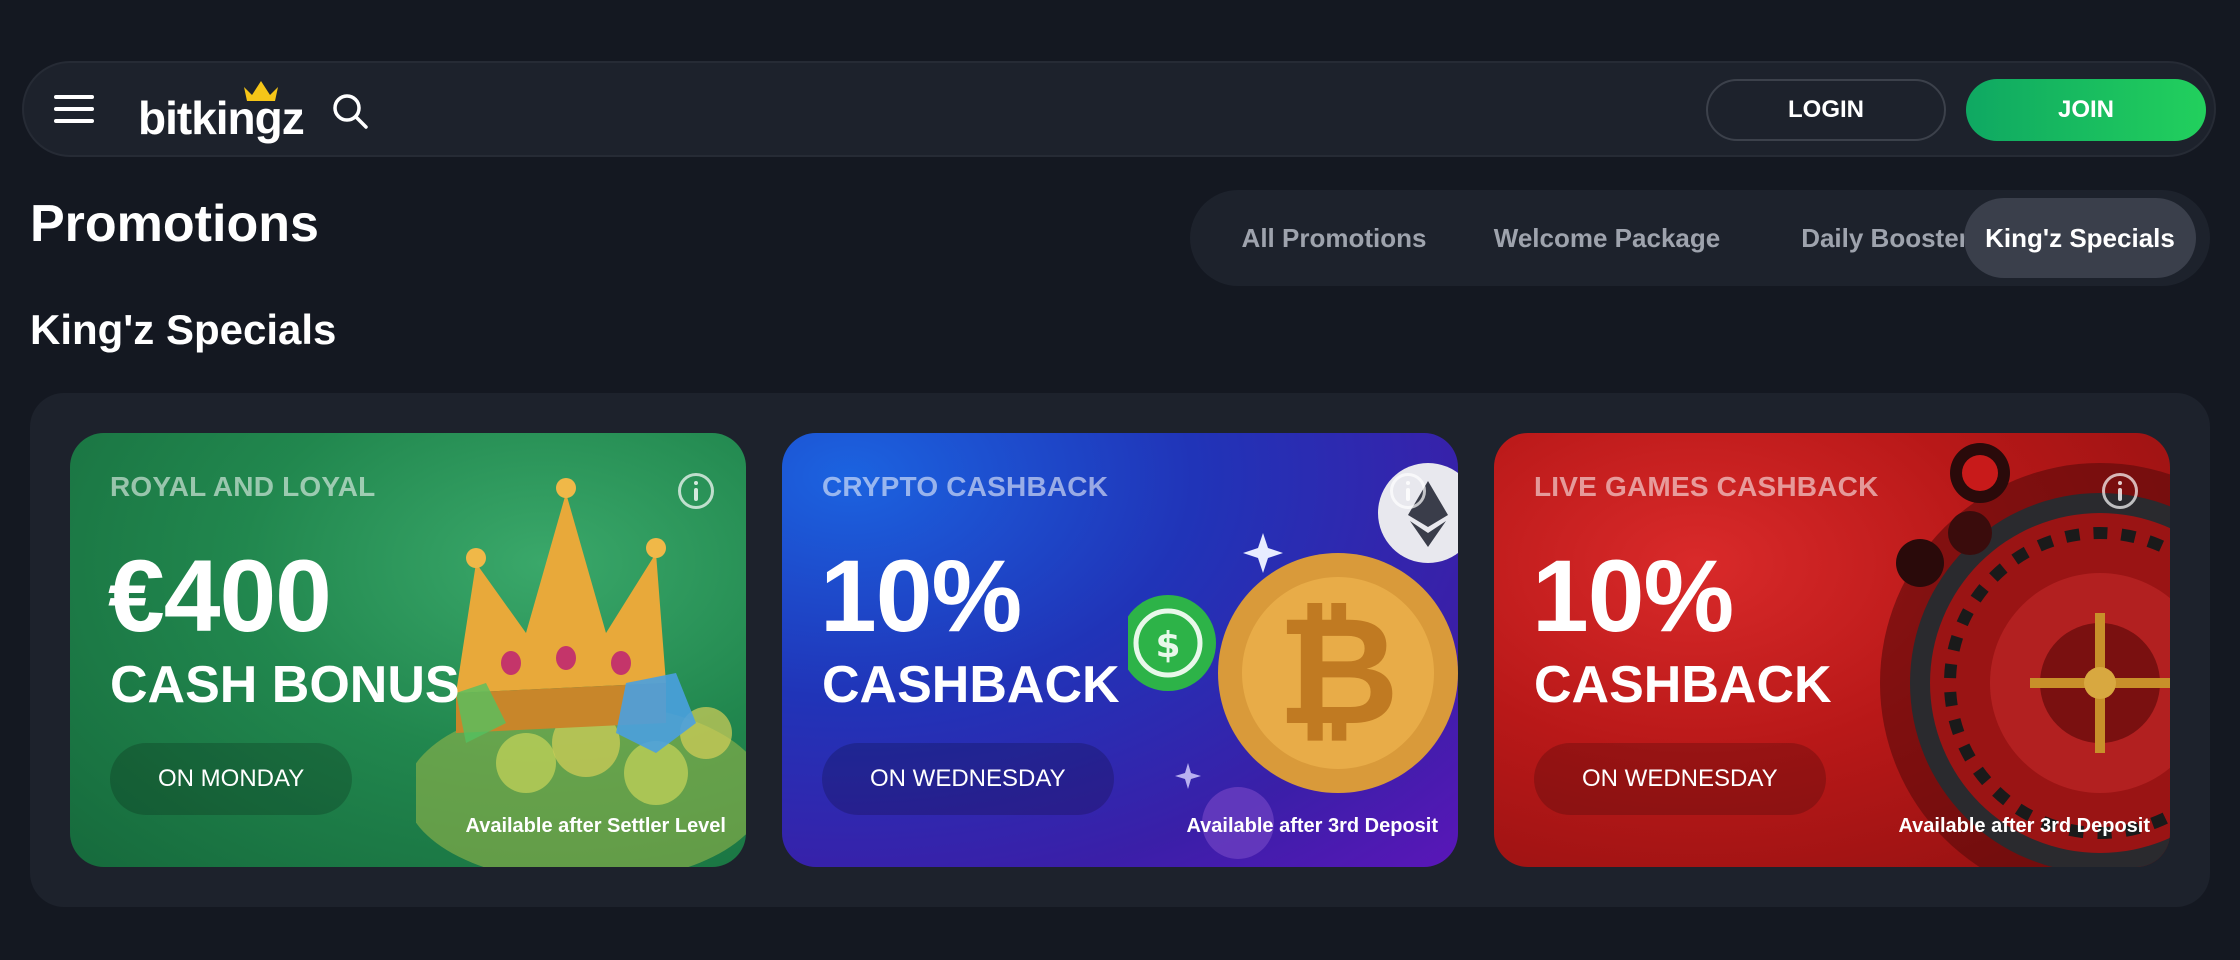 The width and height of the screenshot is (2240, 960). I want to click on tab-all-promotions: All Promotions, so click(1334, 238).